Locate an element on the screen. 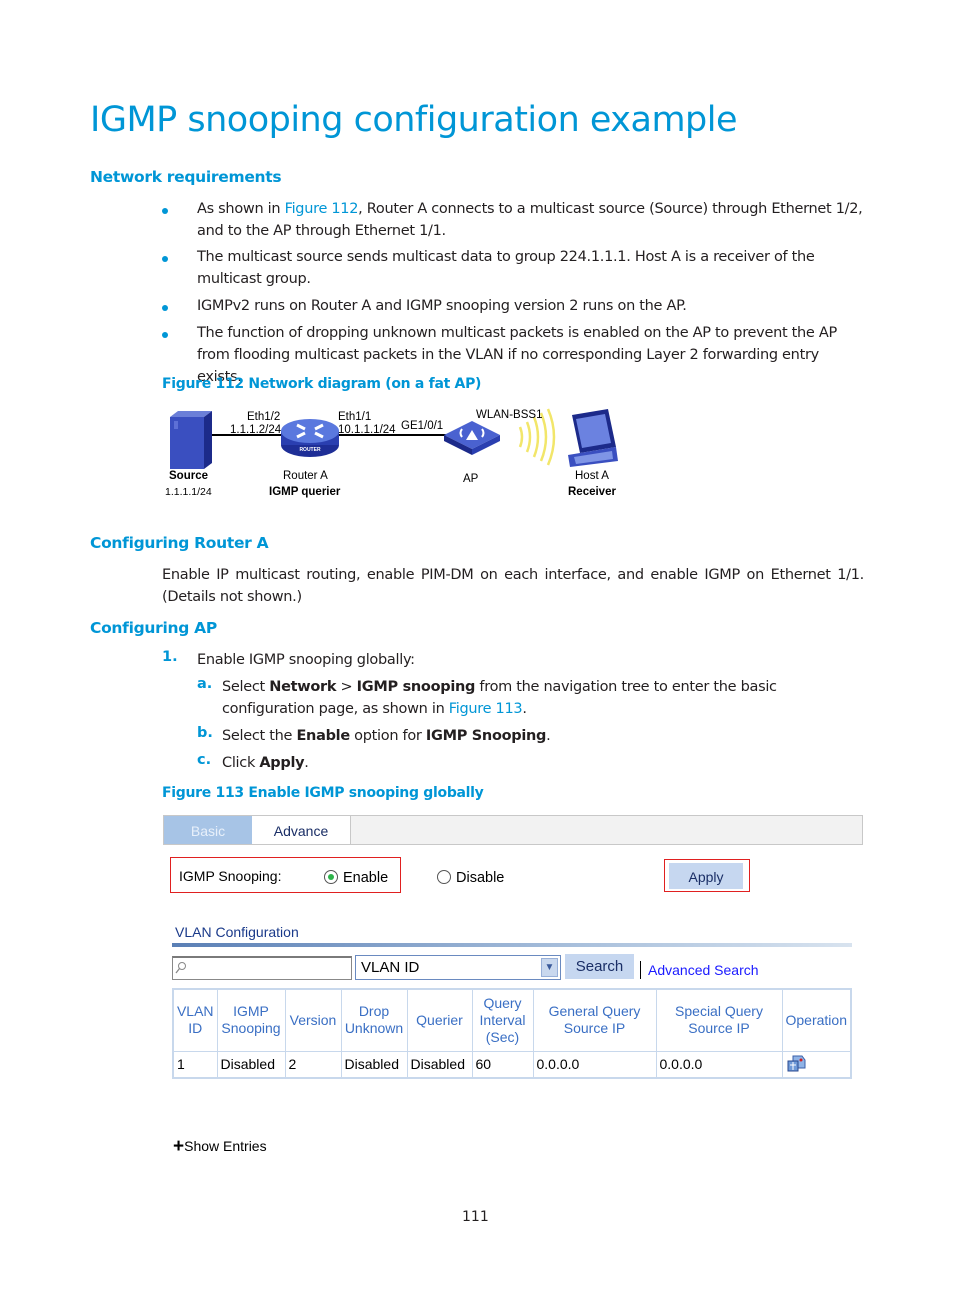 This screenshot has width=954, height=1296. eth12-label: Eth1/2 is located at coordinates (264, 417).